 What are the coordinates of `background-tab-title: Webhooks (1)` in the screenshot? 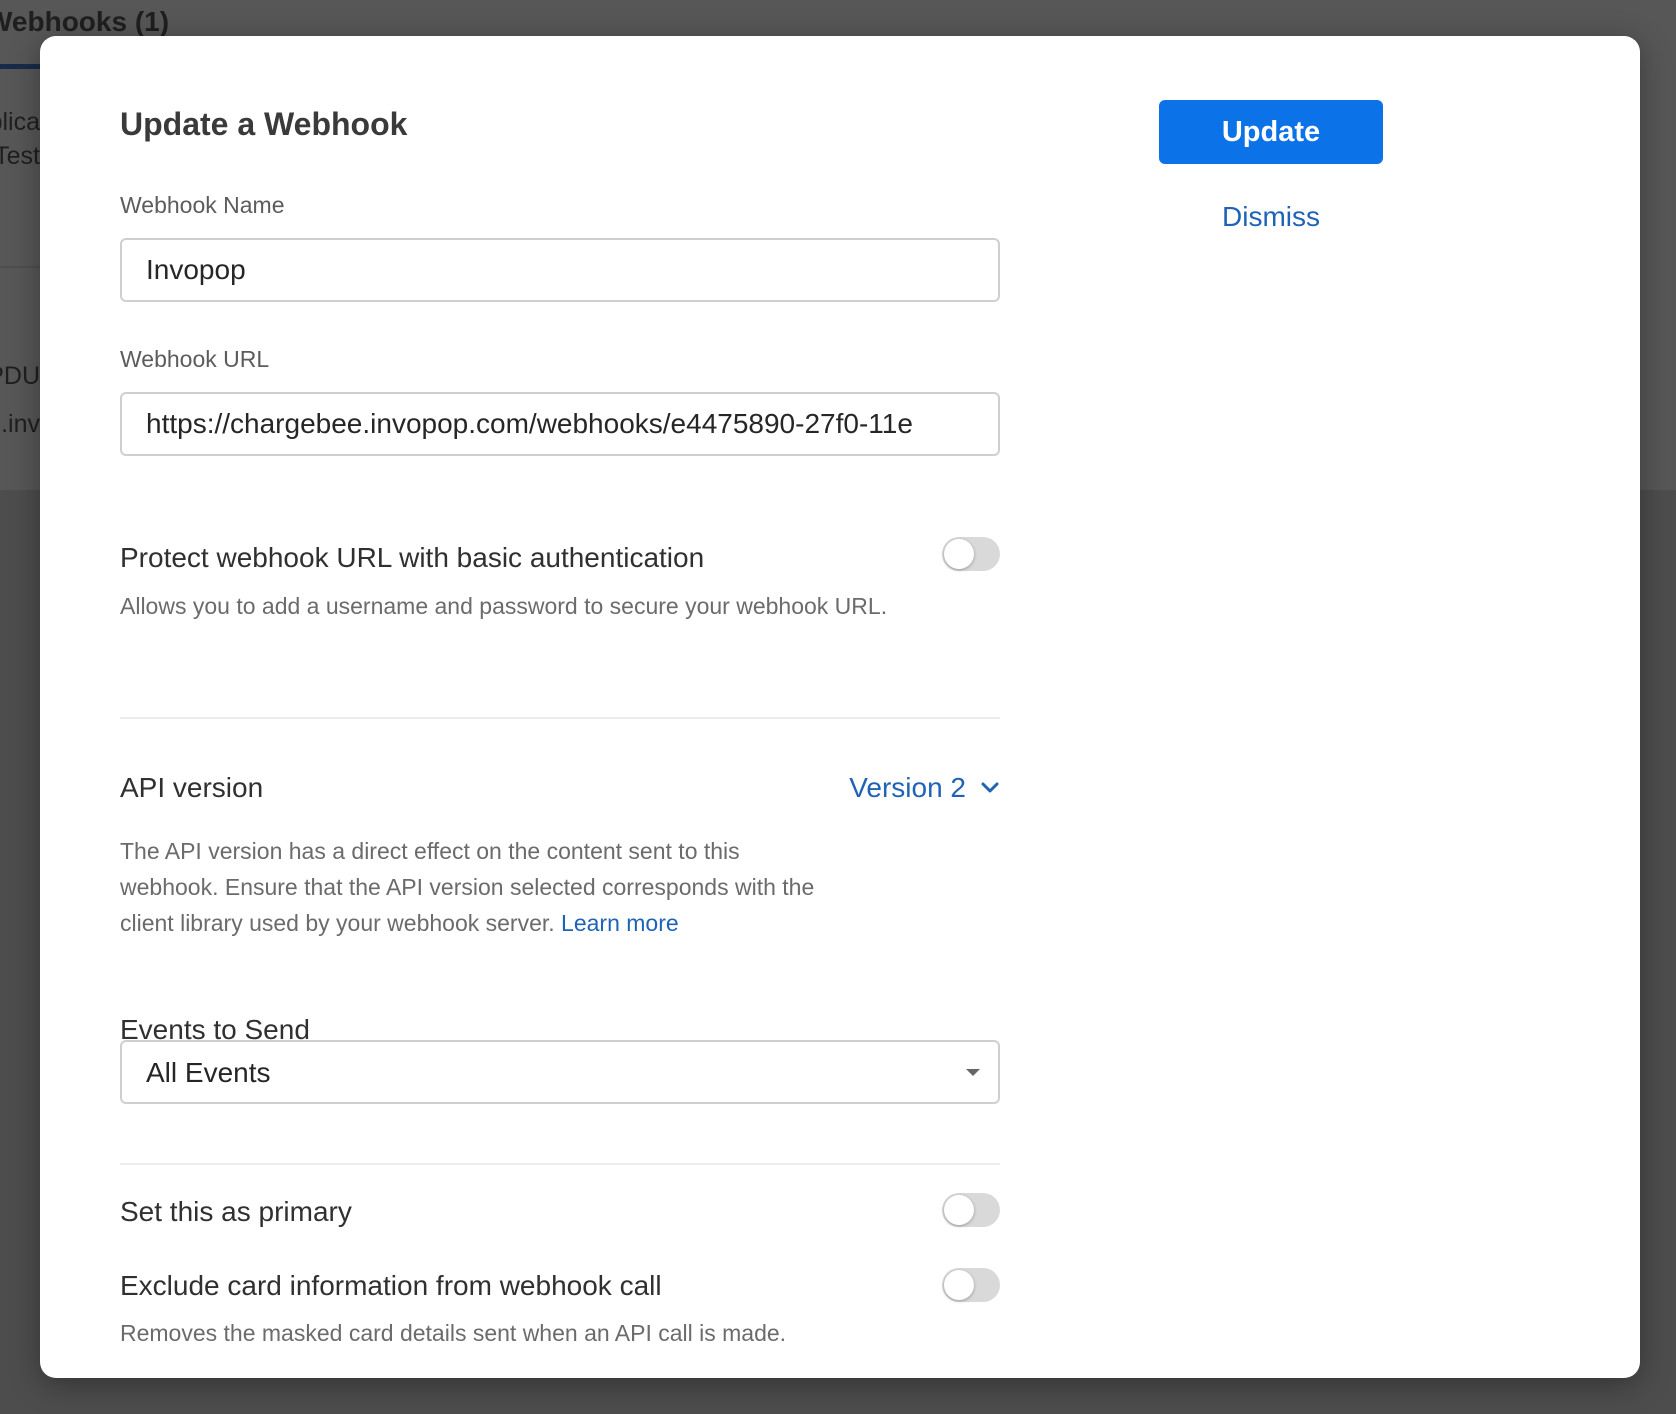 It's located at (85, 21).